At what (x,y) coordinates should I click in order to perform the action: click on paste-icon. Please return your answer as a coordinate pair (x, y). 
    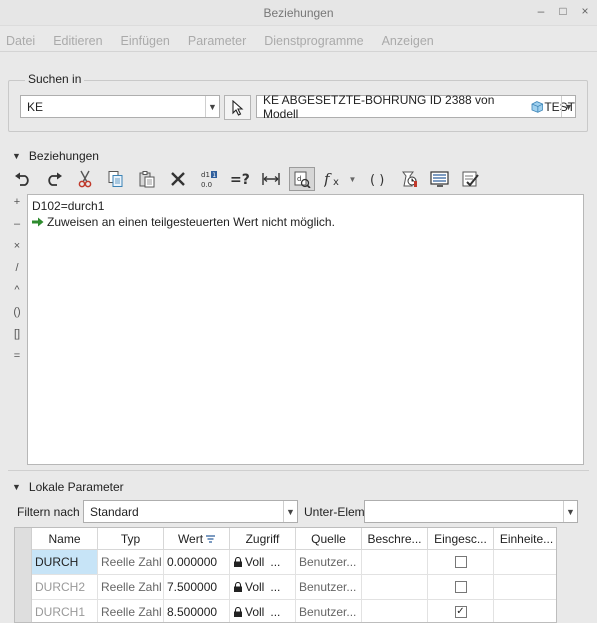
    Looking at the image, I should click on (147, 179).